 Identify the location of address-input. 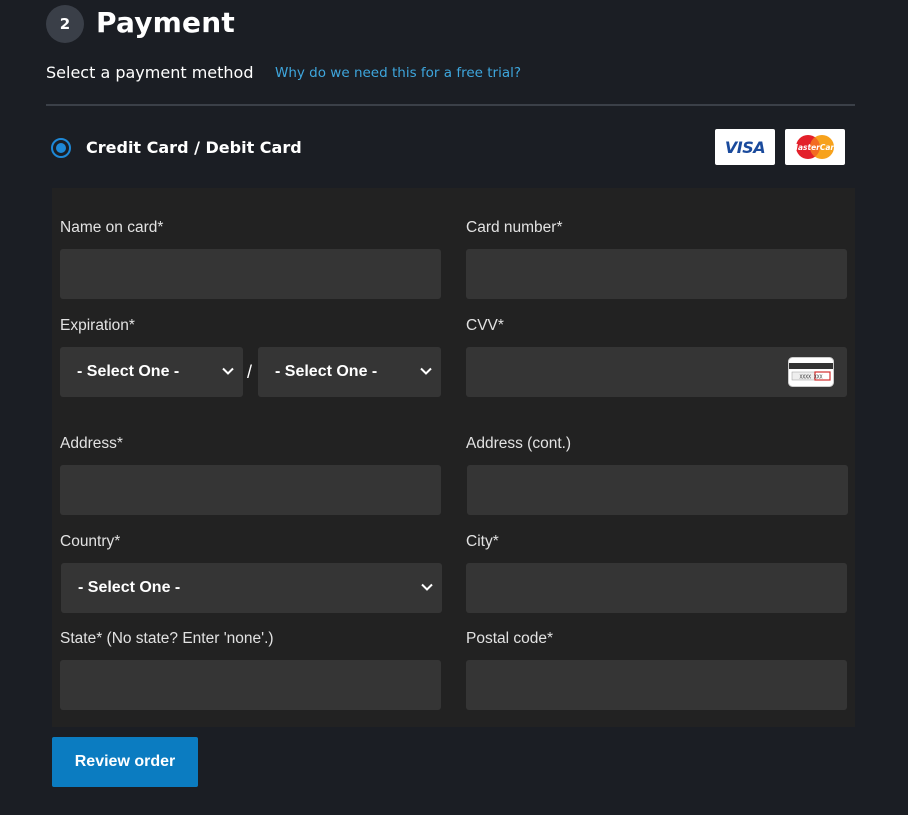
(250, 490).